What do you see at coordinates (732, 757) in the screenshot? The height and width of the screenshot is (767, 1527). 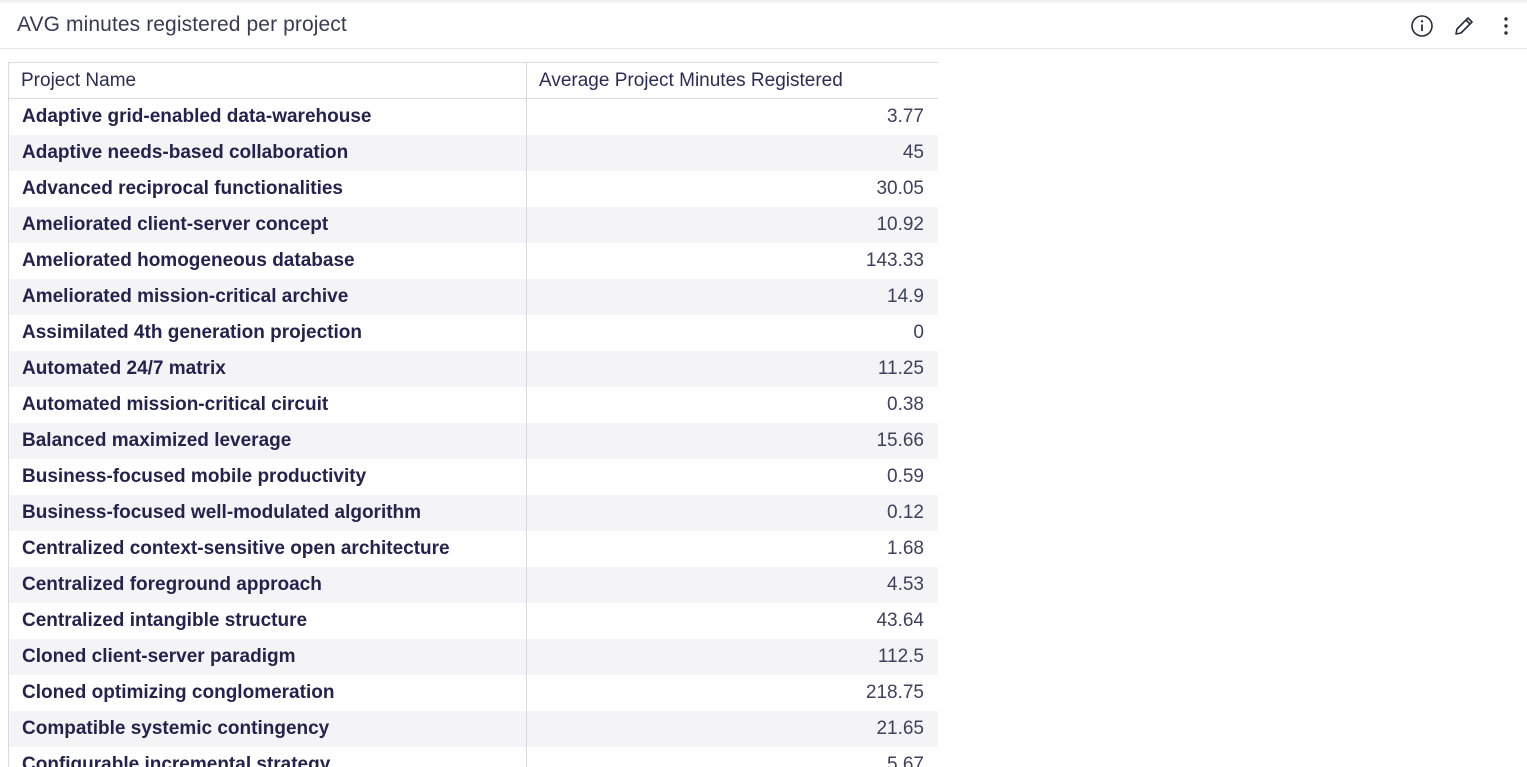 I see `average-minutes-cell: 5.67` at bounding box center [732, 757].